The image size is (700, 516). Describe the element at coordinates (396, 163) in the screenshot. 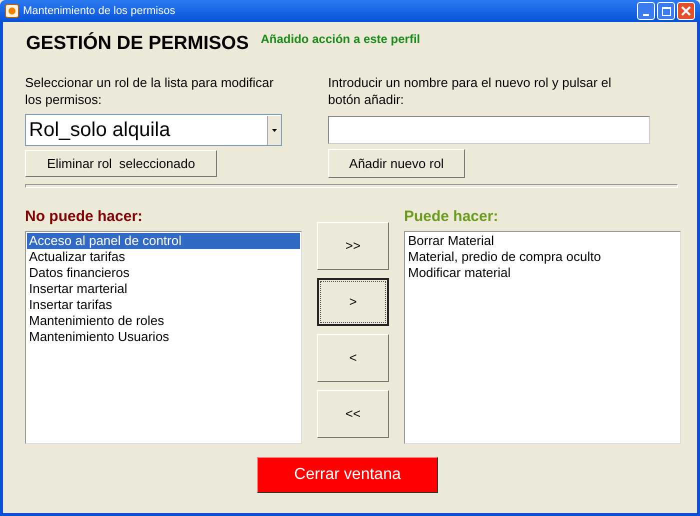

I see `add-role-button: Añadir nuevo rol` at that location.